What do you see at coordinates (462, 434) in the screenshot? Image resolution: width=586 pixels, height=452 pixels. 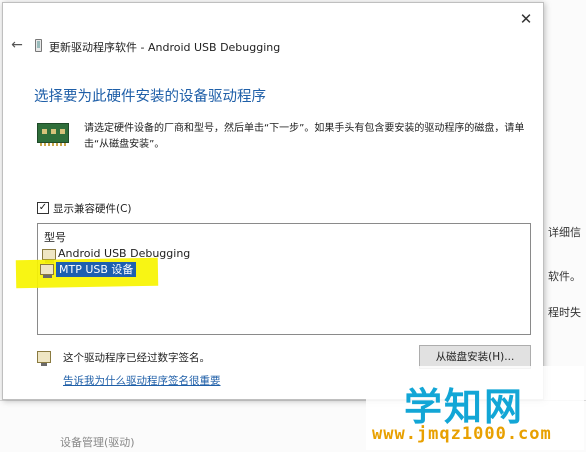 I see `watermark-url: www.jmqz1000.com` at bounding box center [462, 434].